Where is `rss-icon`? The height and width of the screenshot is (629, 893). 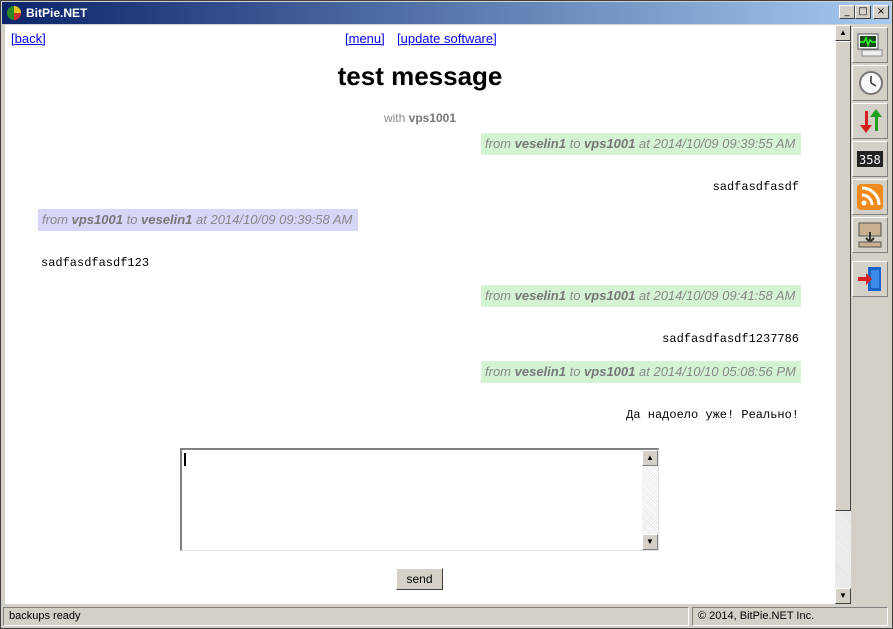
rss-icon is located at coordinates (870, 197).